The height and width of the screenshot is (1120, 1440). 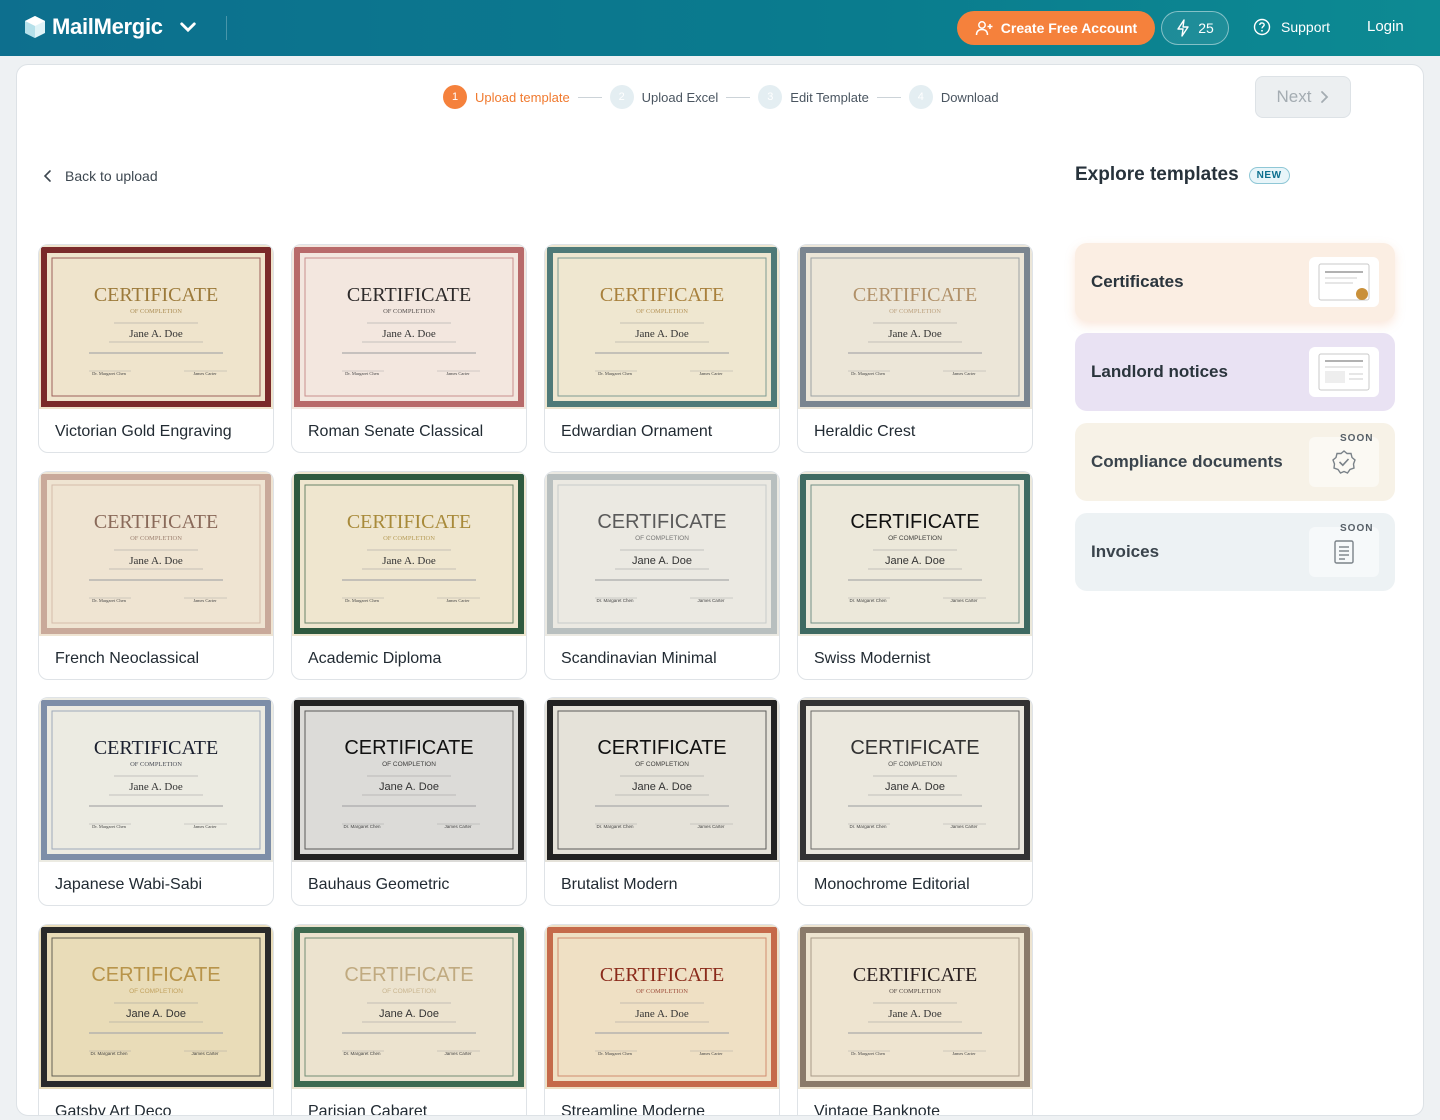 I want to click on add-user-icon, so click(x=984, y=28).